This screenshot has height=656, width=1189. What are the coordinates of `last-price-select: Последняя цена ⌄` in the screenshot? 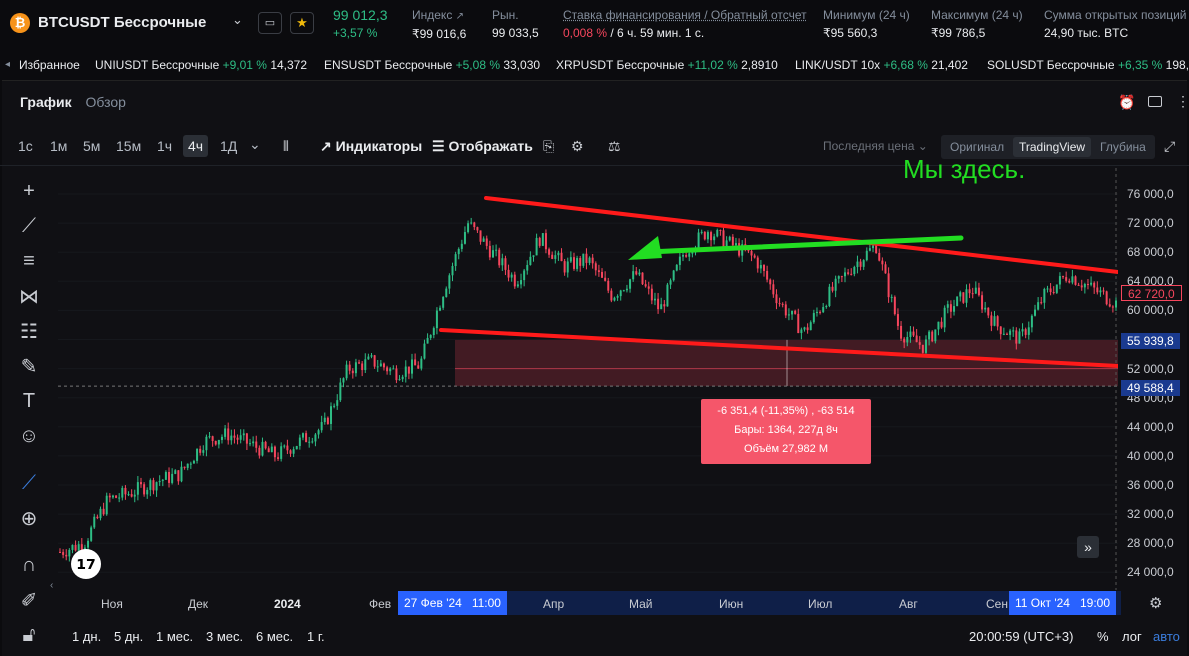 It's located at (875, 146).